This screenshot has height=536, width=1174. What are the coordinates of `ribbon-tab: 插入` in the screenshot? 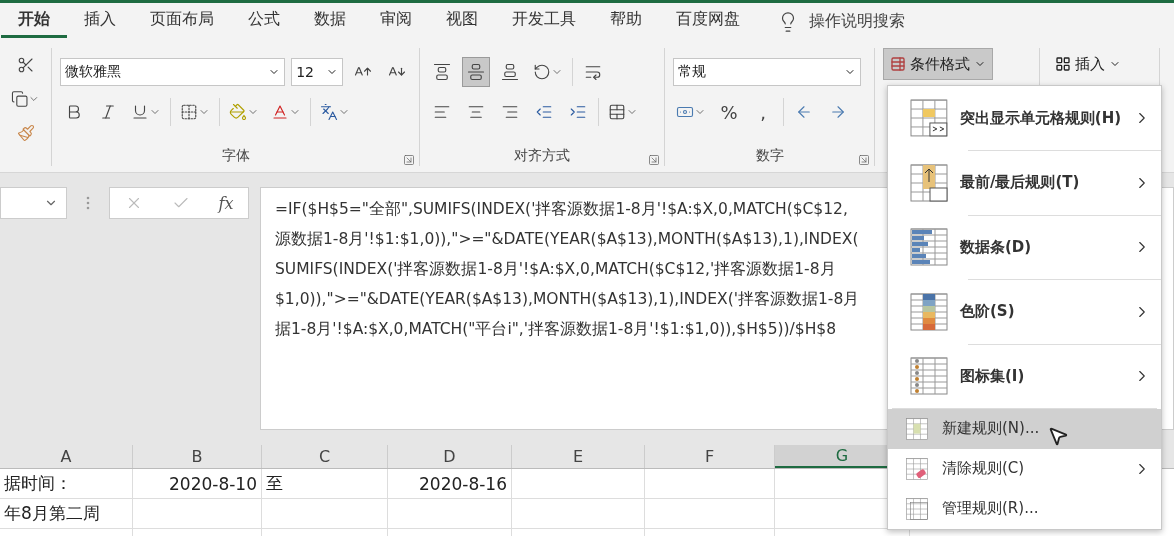 It's located at (100, 20).